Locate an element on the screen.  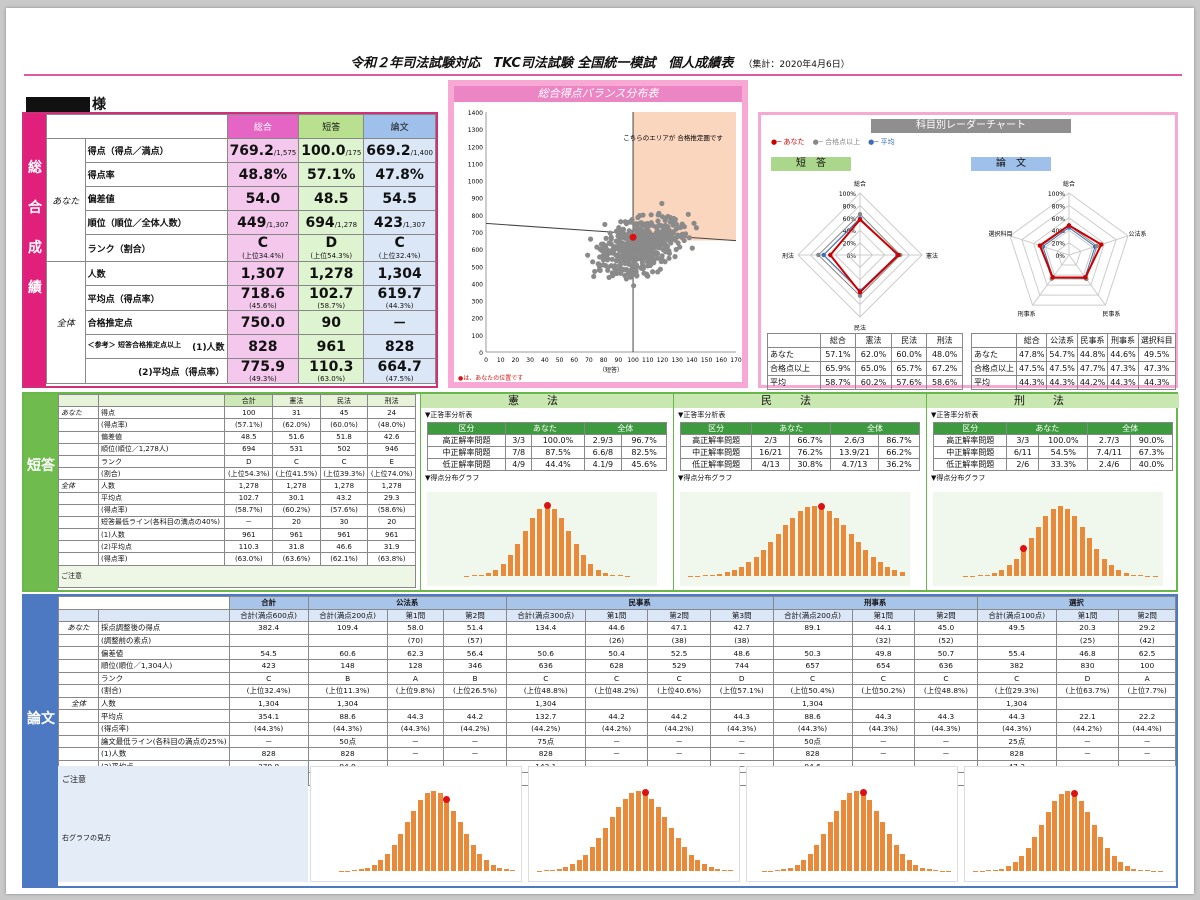
radar-table-row: あなた 57.1% 62.0% 60.0% 48.0% is located at coordinates (865, 354).